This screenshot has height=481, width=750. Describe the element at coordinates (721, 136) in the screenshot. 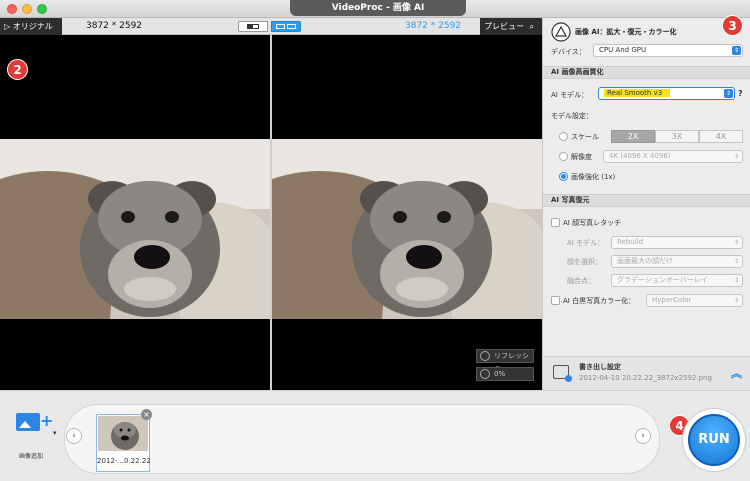

I see `scale-4x-button: 4X` at that location.